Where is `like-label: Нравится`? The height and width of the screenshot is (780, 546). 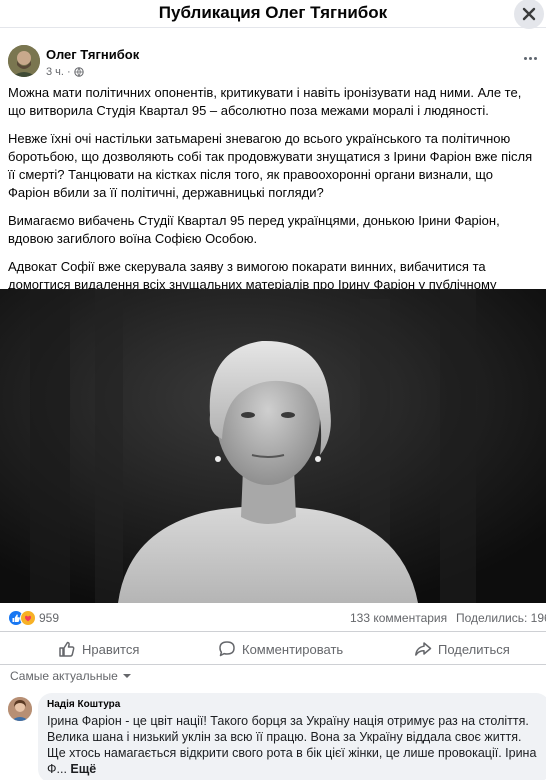
like-label: Нравится is located at coordinates (111, 649).